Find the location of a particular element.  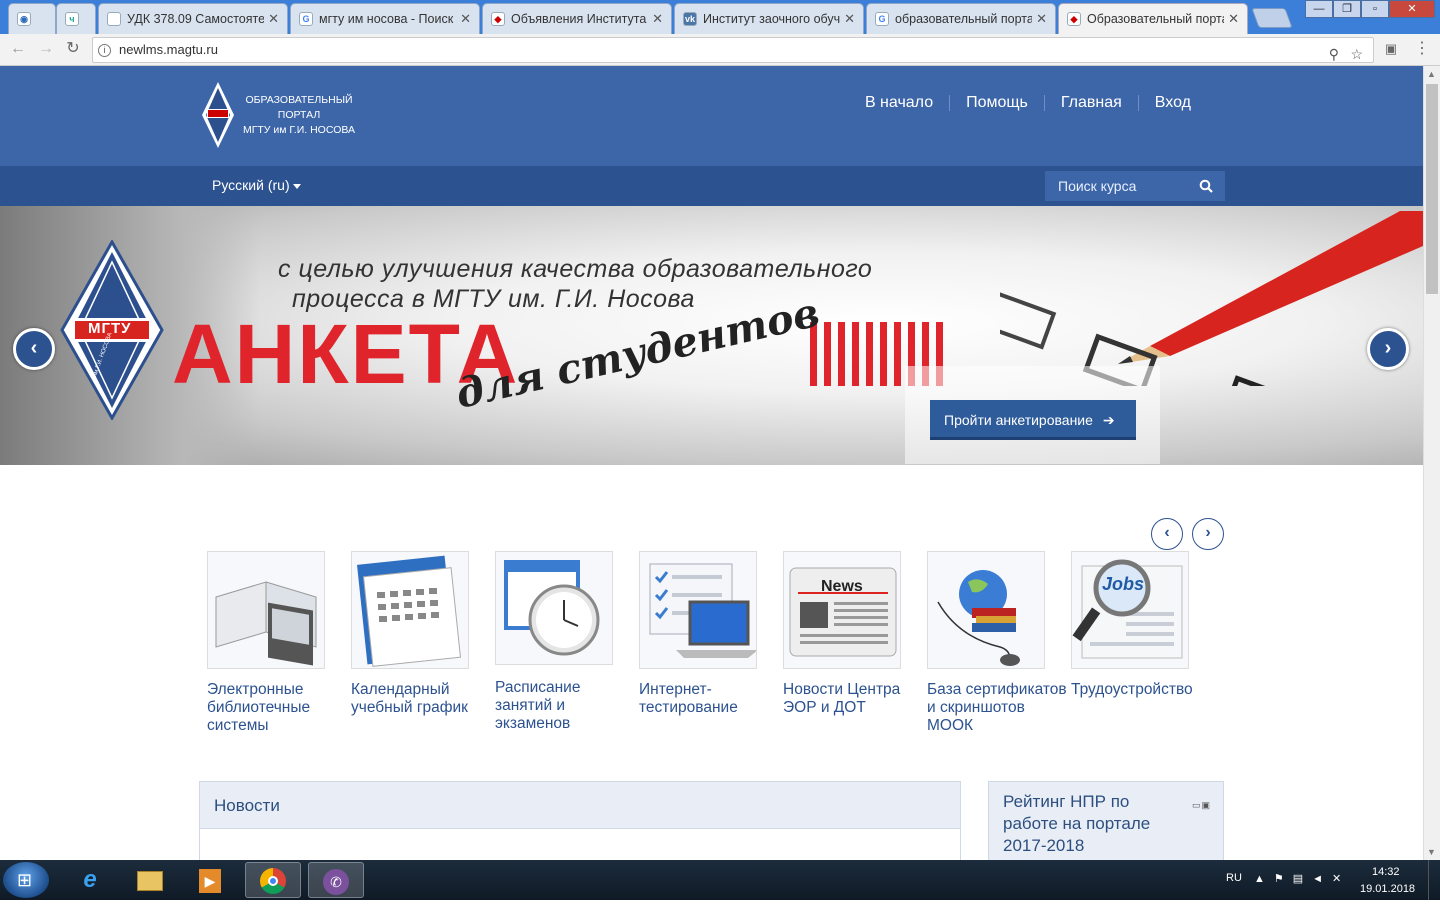

windows-logo-icon: ⊞ is located at coordinates (25, 880).